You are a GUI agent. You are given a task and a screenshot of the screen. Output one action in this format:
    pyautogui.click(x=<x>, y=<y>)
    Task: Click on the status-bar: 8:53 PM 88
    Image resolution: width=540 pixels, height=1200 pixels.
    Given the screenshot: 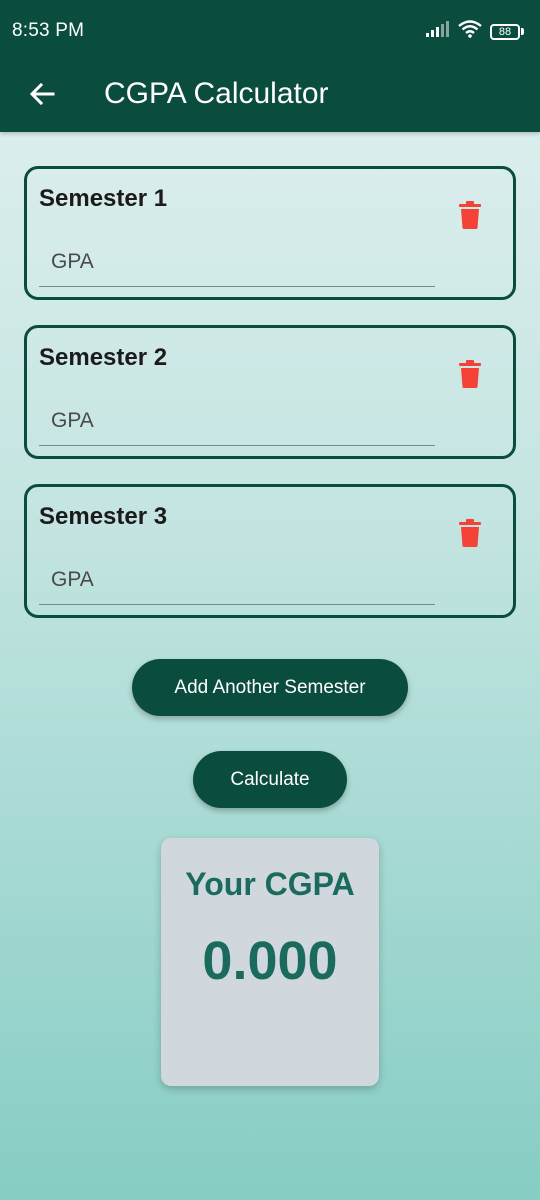 What is the action you would take?
    pyautogui.click(x=270, y=31)
    